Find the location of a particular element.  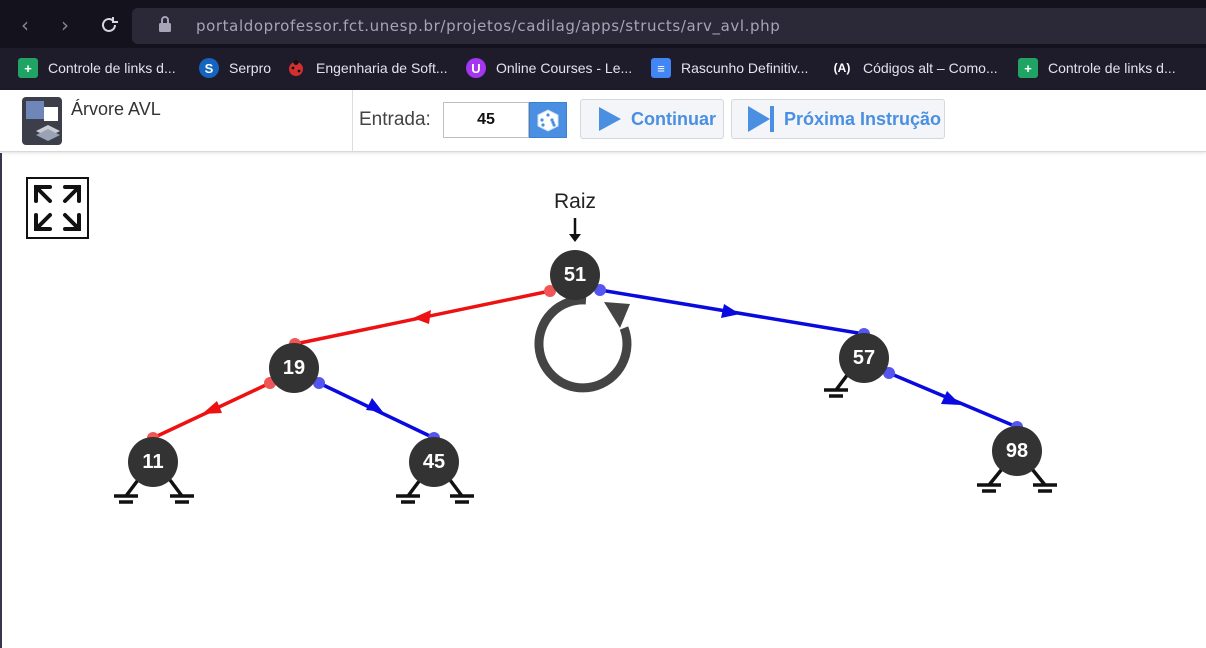

tree-node: 19 is located at coordinates (294, 368).